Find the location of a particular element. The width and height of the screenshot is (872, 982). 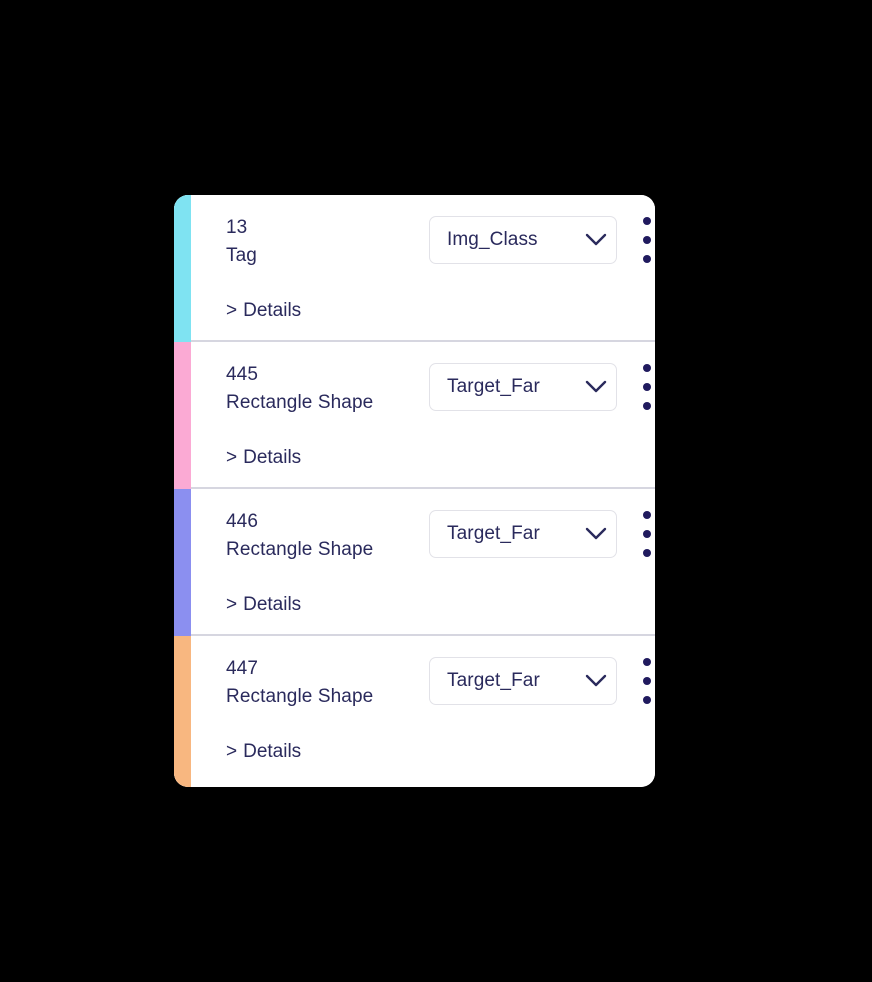

row-content: 447 Rectangle Shape > Details Target_Far is located at coordinates (423, 711).